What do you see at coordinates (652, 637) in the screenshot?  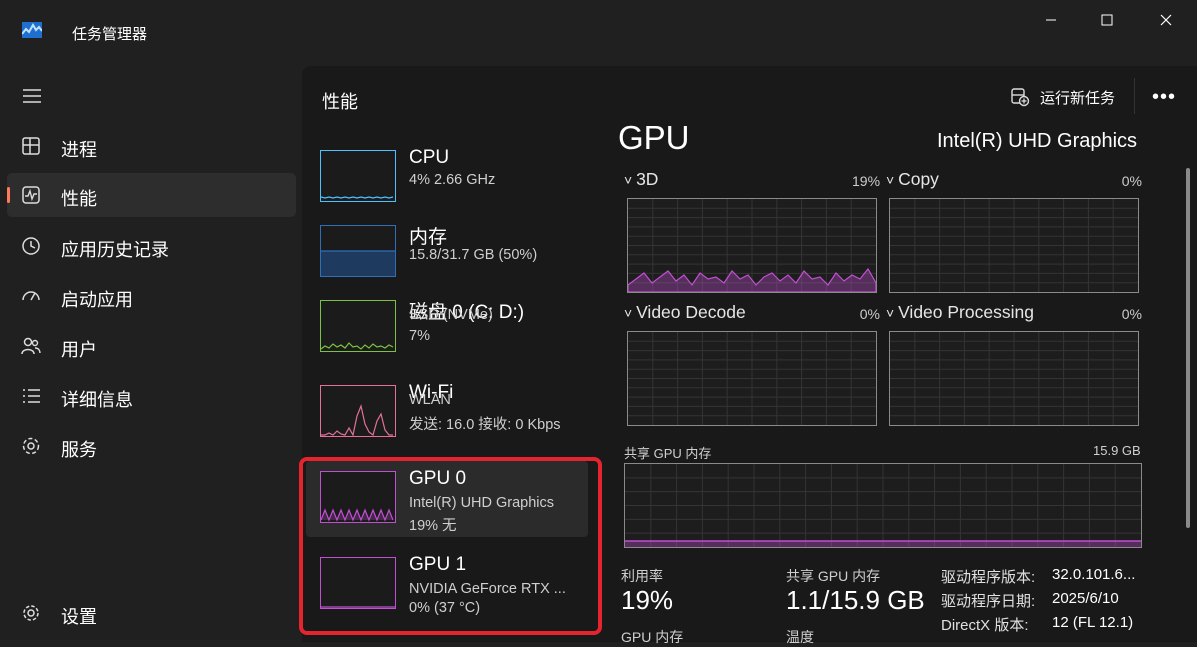 I see `gpu-memory-label: GPU 内存` at bounding box center [652, 637].